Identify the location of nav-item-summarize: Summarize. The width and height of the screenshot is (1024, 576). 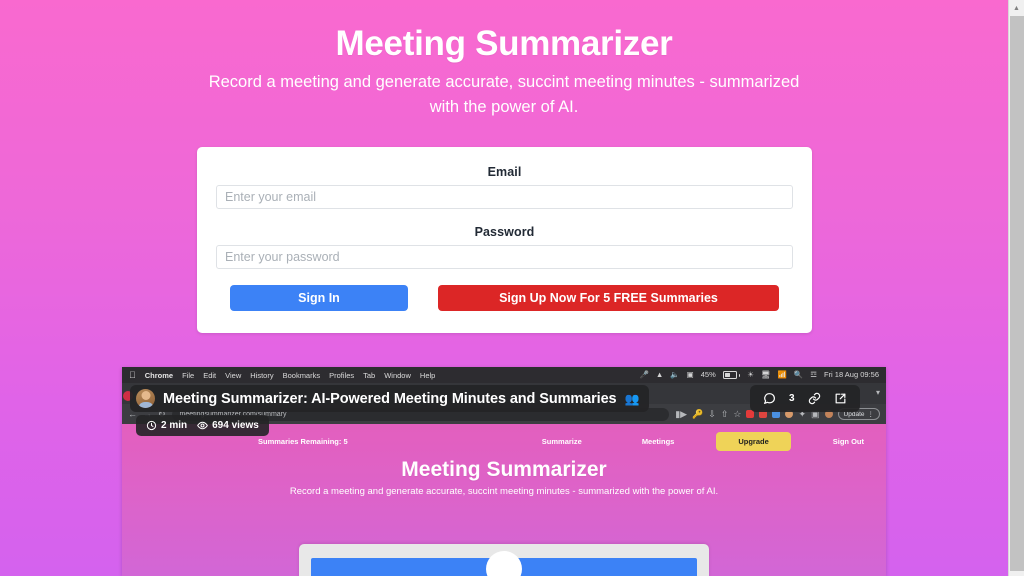
(562, 441).